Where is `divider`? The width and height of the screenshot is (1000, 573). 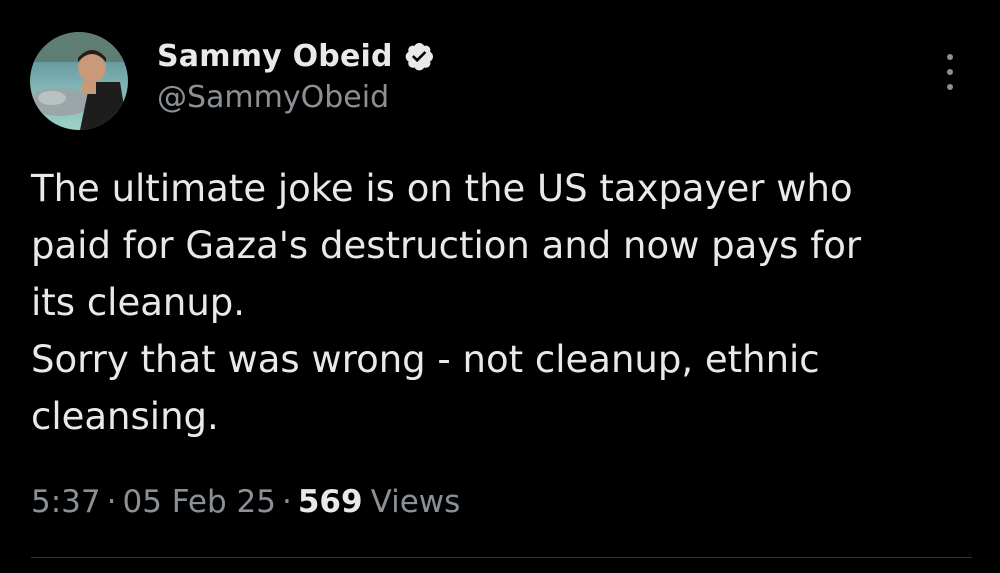
divider is located at coordinates (501, 557).